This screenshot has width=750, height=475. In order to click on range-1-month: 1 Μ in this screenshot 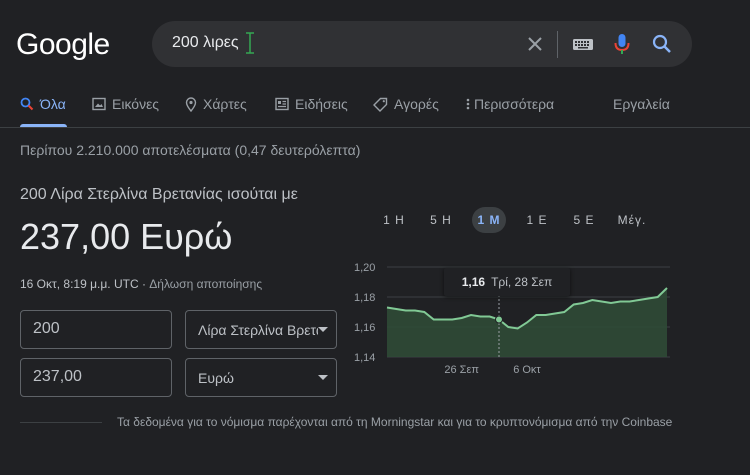, I will do `click(489, 220)`.